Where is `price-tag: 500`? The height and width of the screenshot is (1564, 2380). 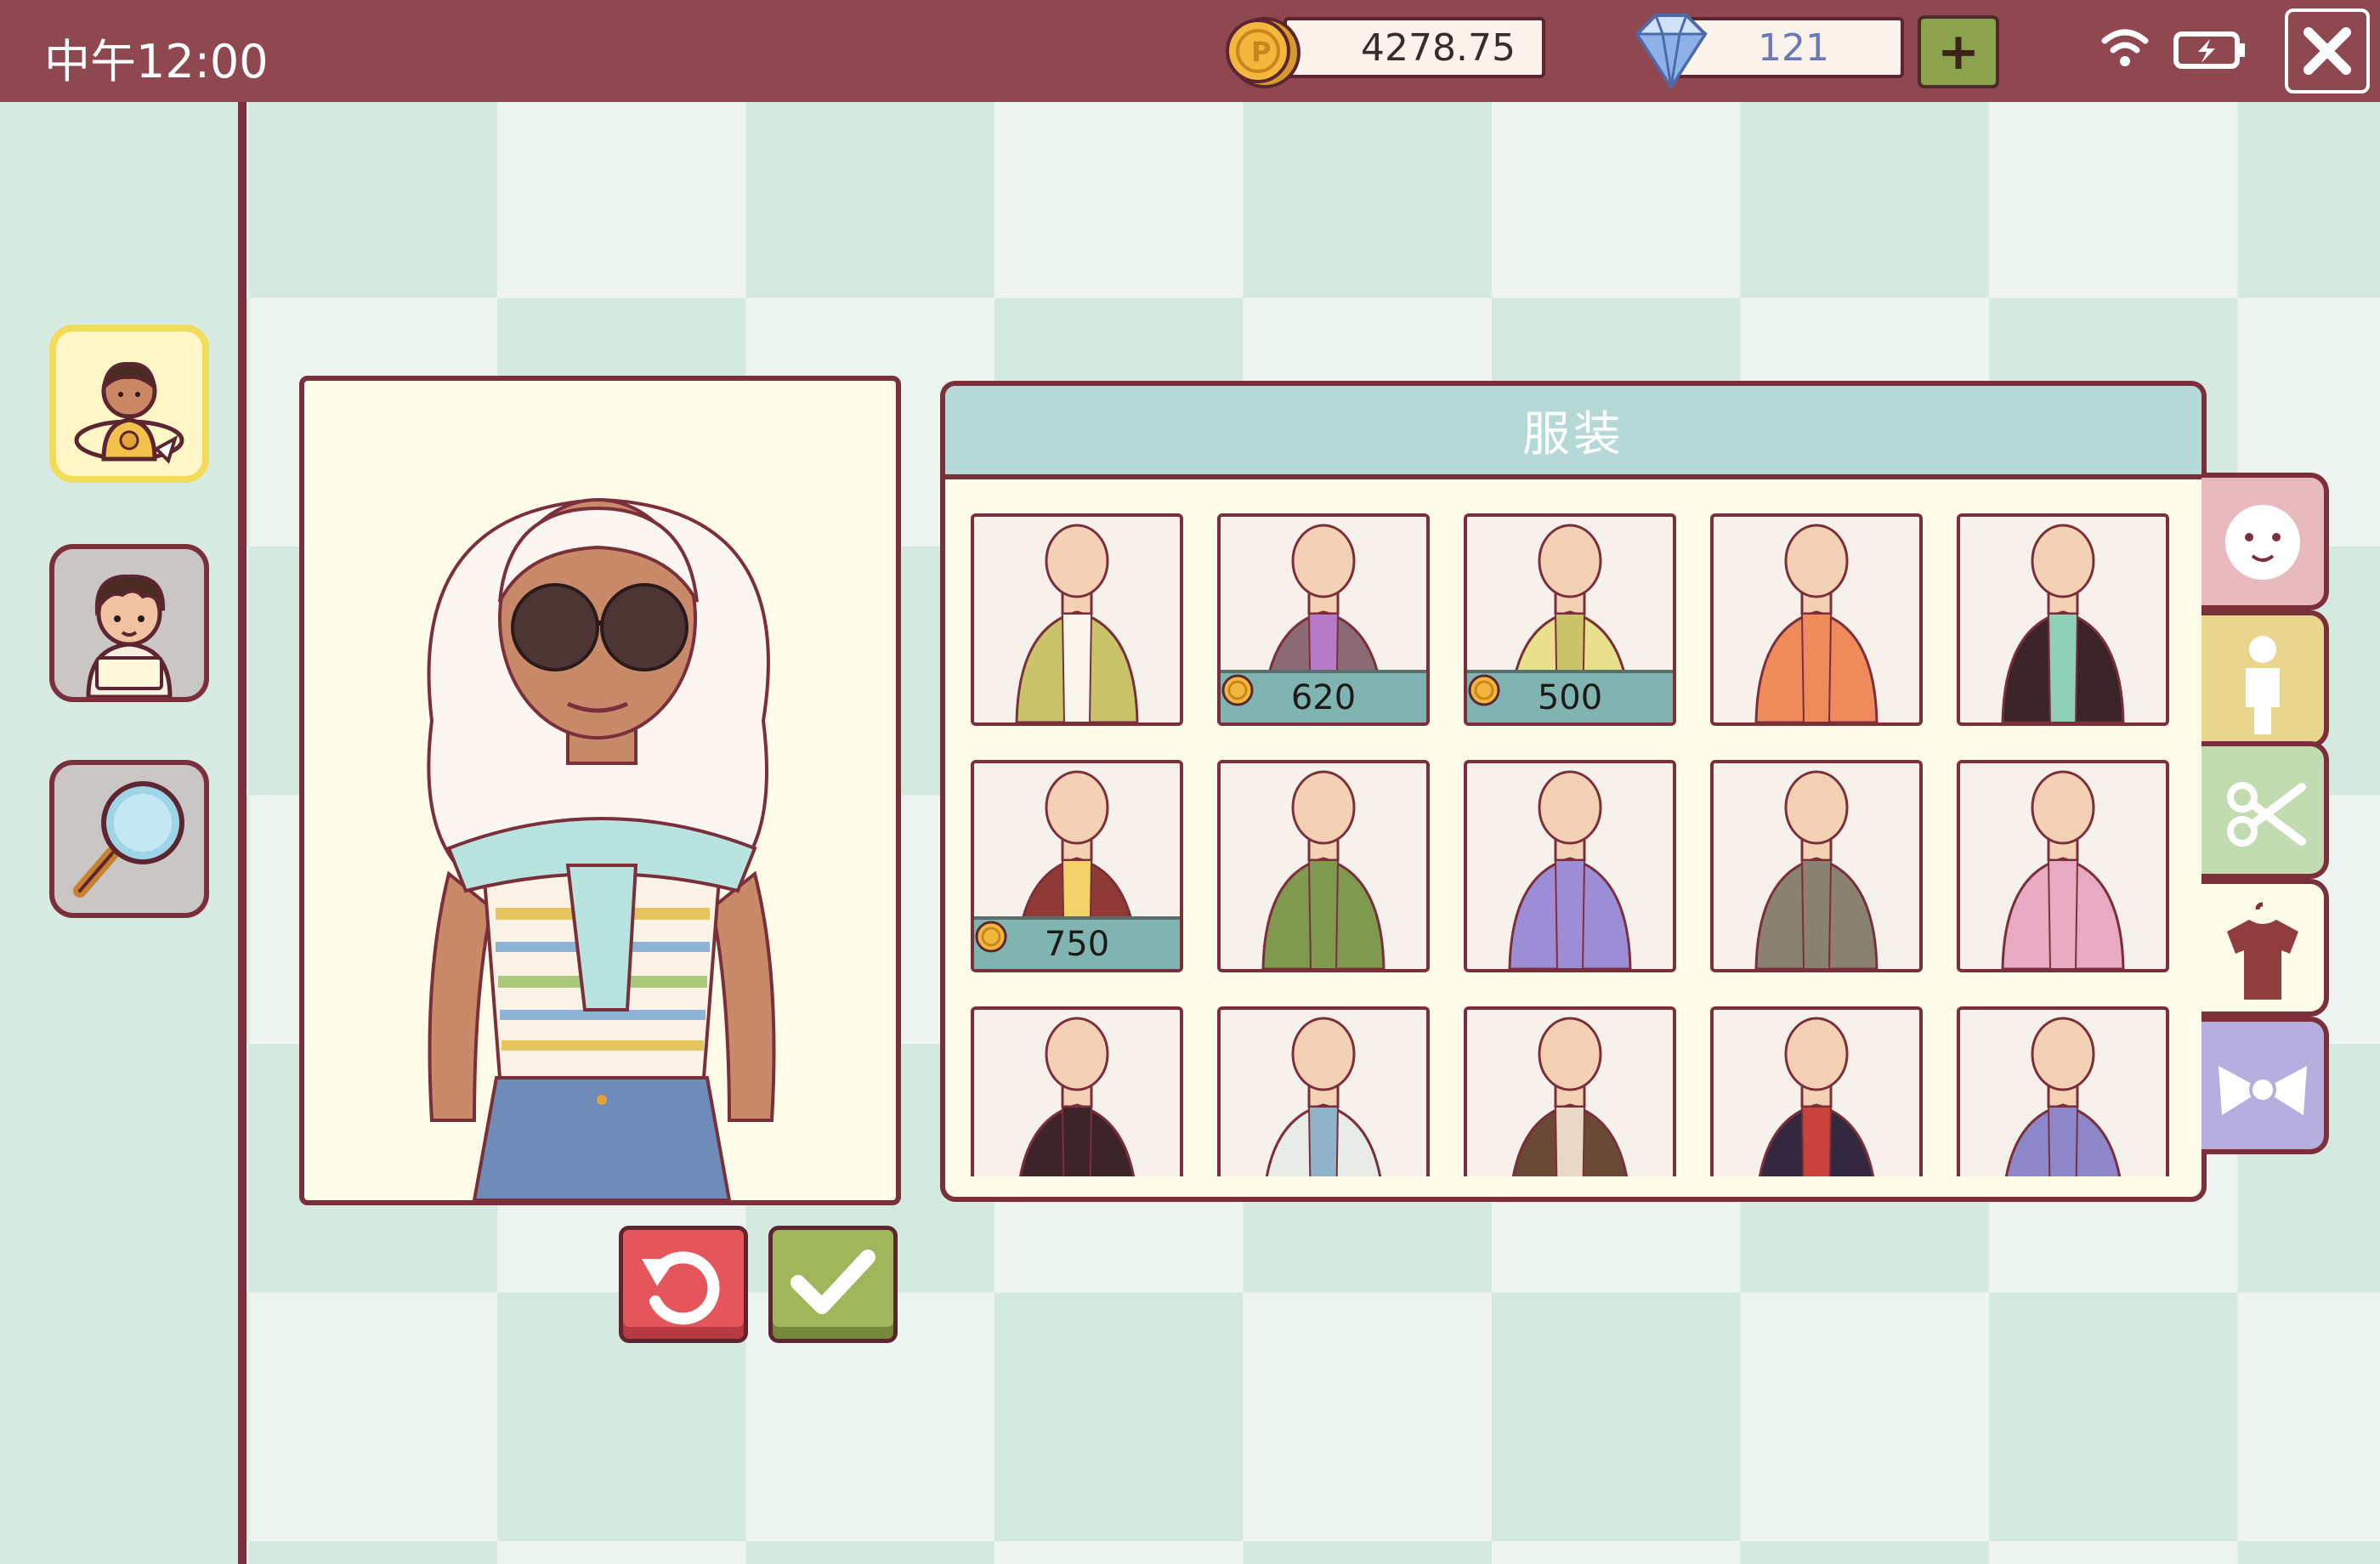
price-tag: 500 is located at coordinates (1570, 696).